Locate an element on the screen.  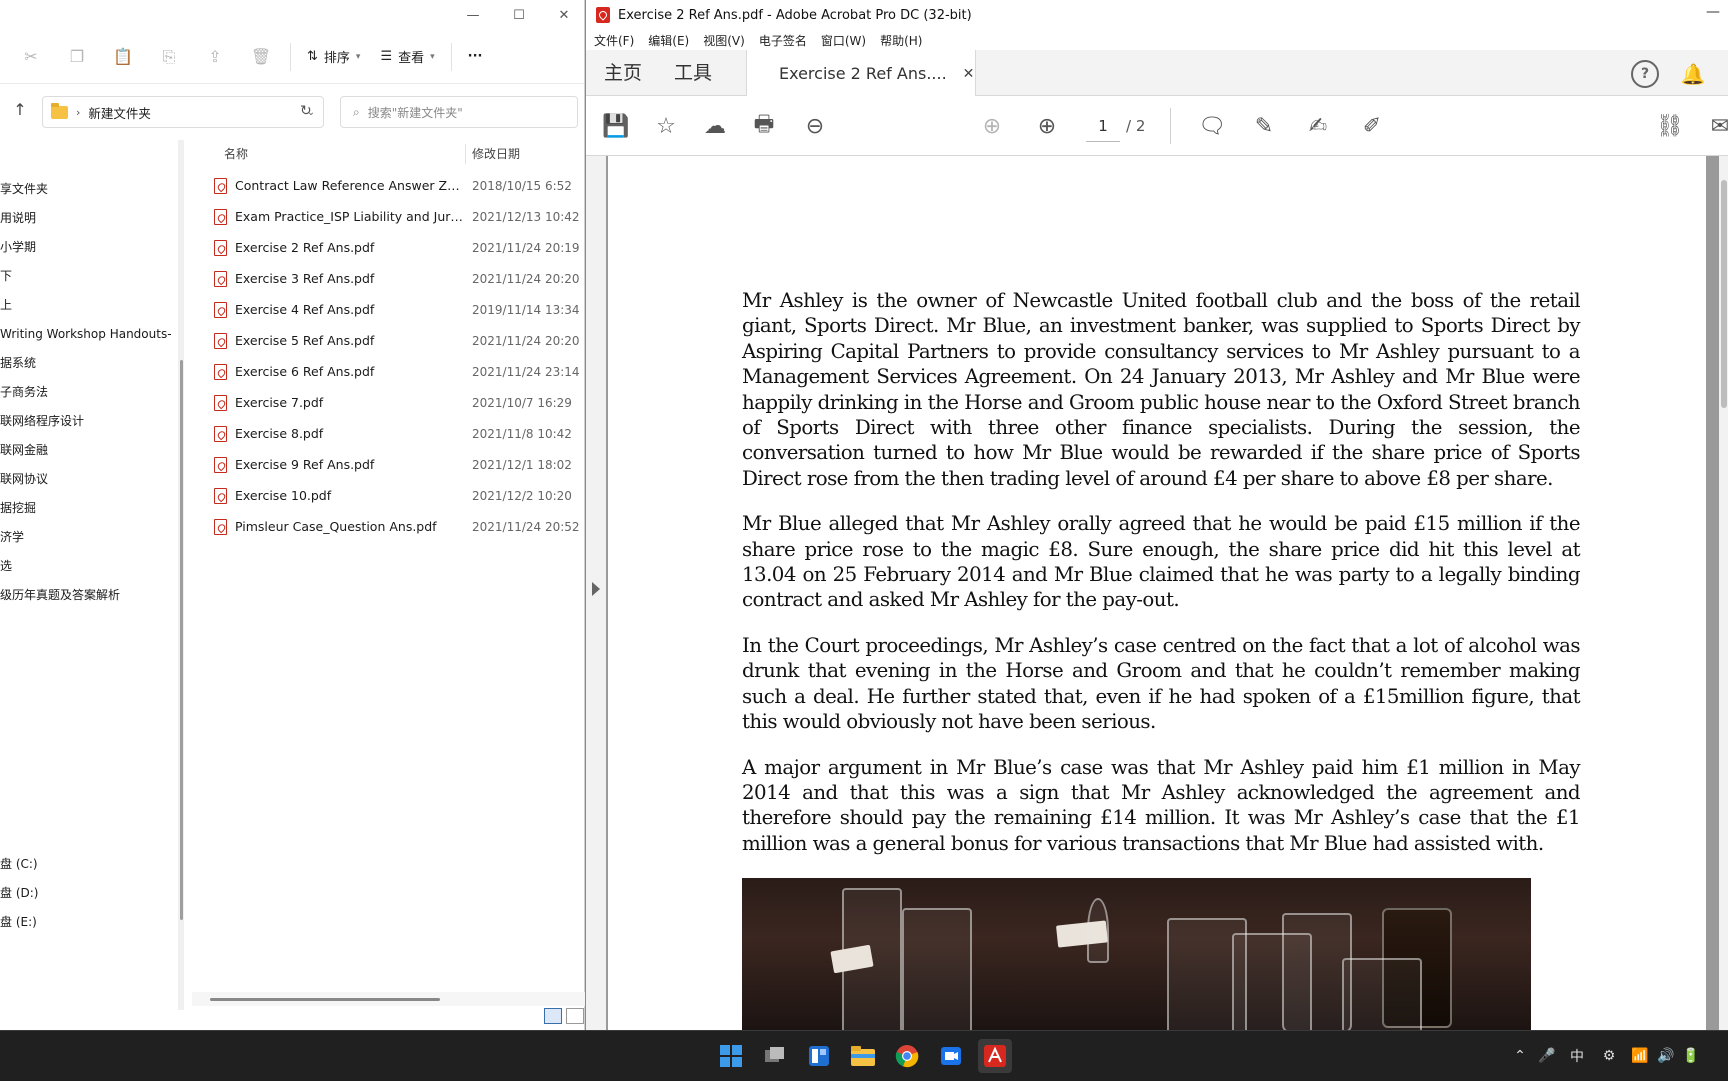
menu-item: 窗口(W) is located at coordinates (843, 40).